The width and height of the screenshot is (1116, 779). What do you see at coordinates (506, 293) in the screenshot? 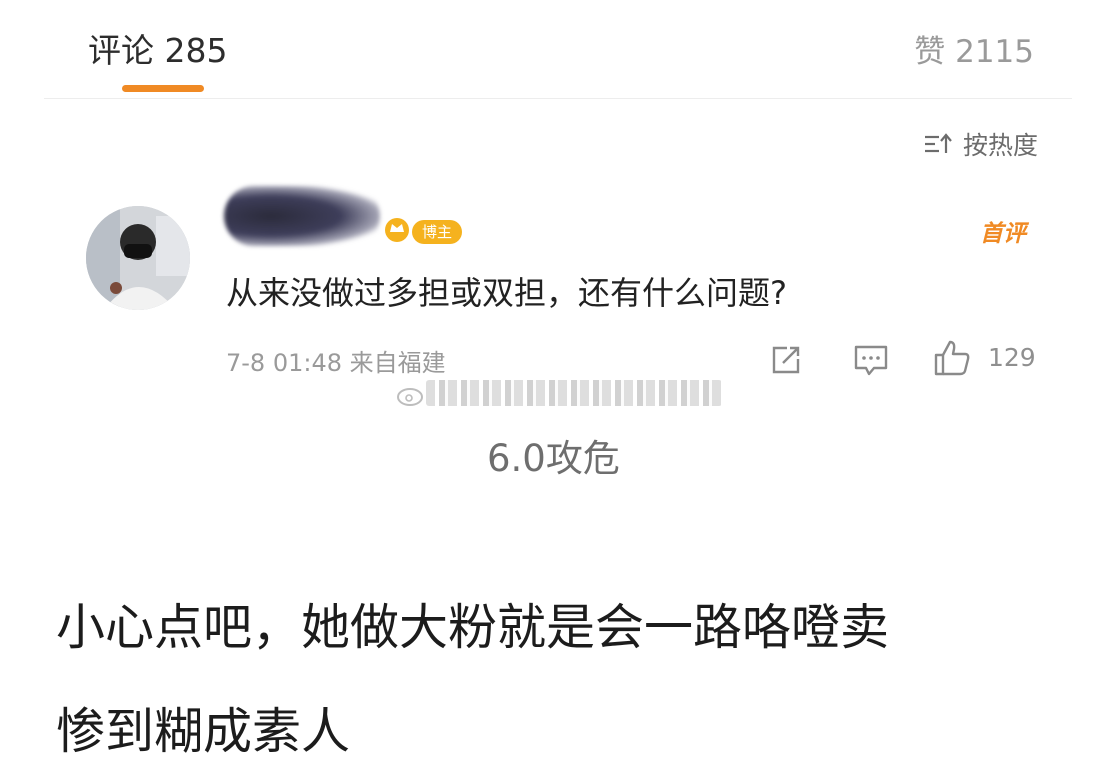
I see `comment-text: 从来没做过多担或双担，还有什么问题?` at bounding box center [506, 293].